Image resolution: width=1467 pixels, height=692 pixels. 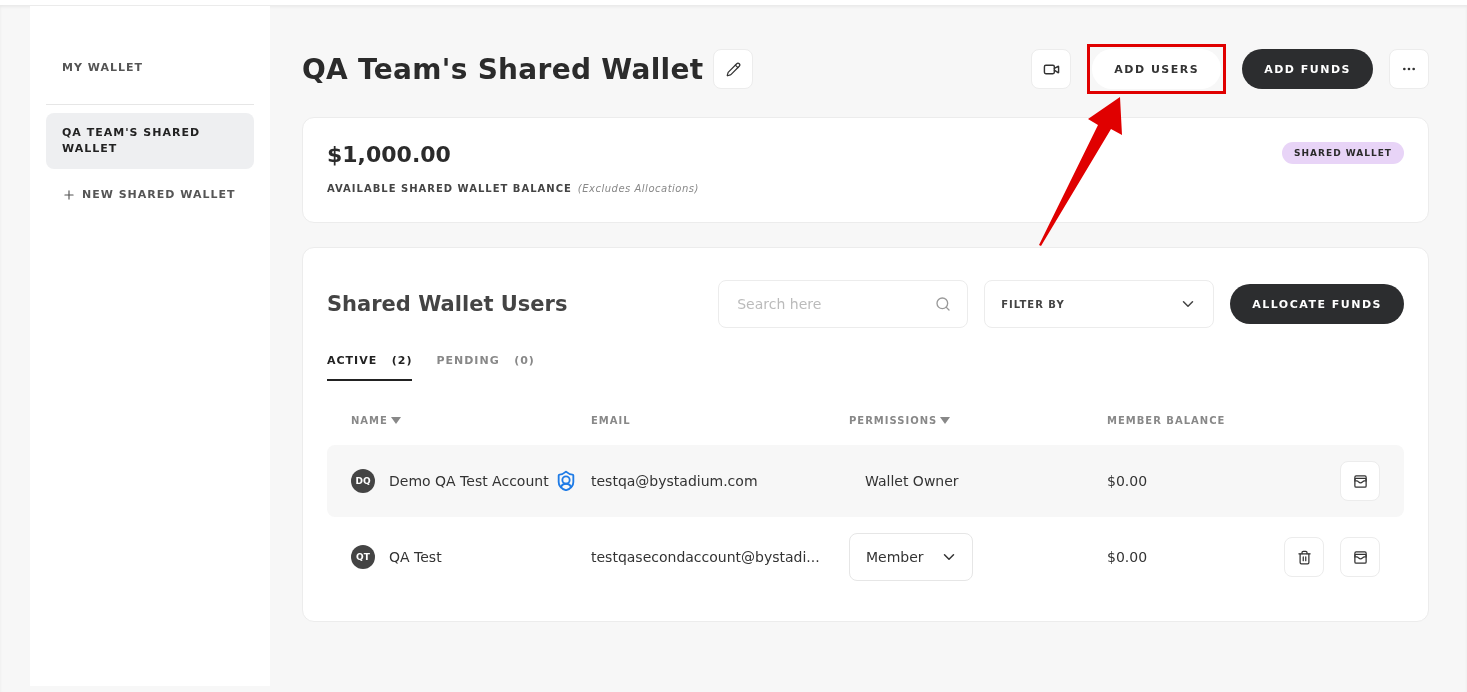 I want to click on user-name: Demo QA Test Account, so click(x=469, y=481).